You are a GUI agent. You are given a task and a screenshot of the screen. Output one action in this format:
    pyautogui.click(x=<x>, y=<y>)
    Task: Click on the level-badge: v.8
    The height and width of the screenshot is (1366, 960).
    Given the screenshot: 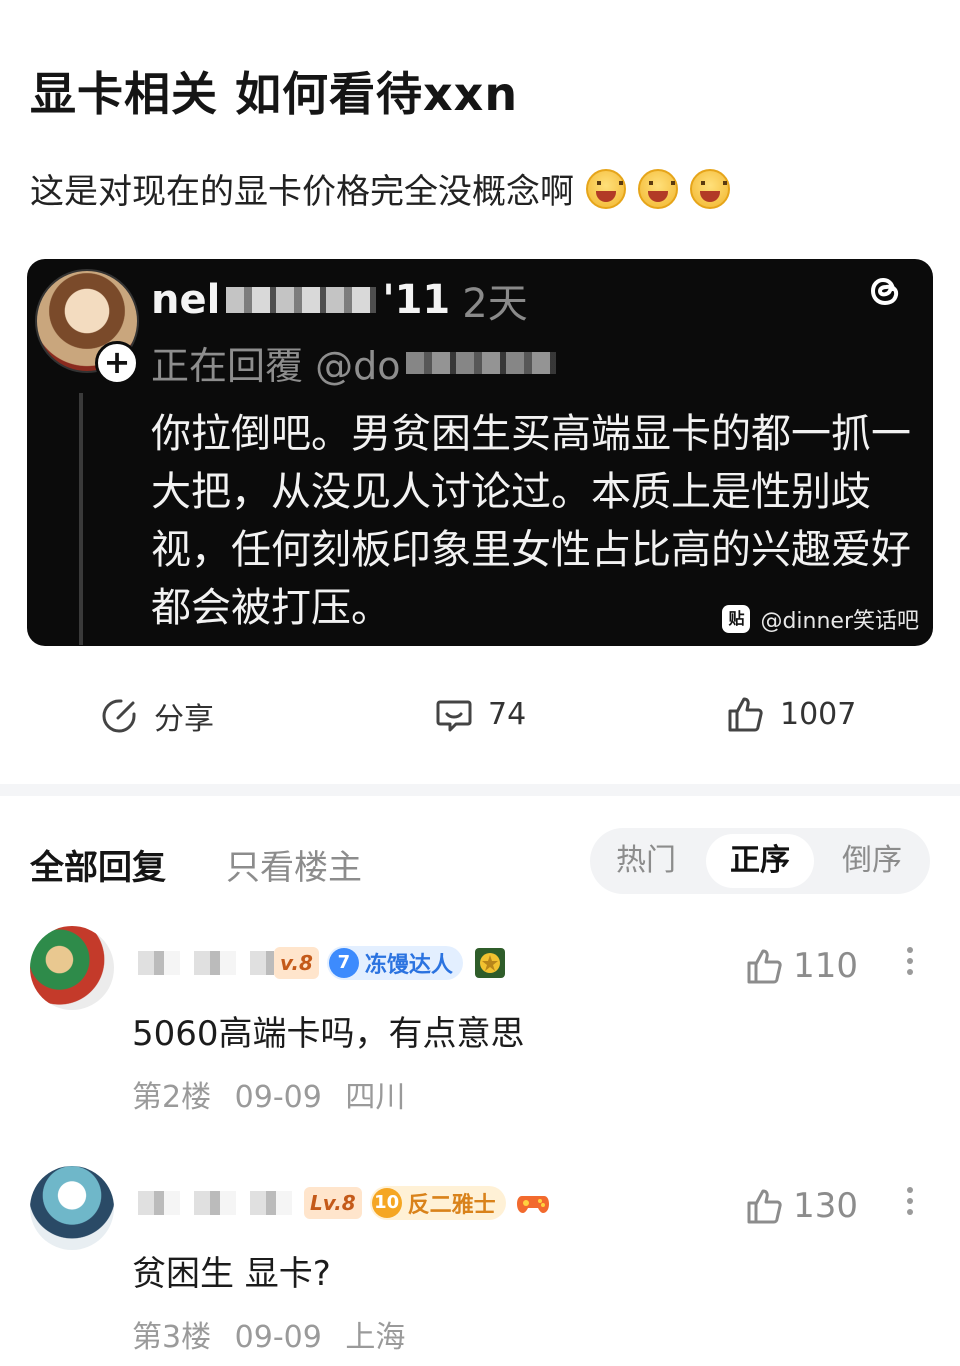 What is the action you would take?
    pyautogui.click(x=296, y=963)
    